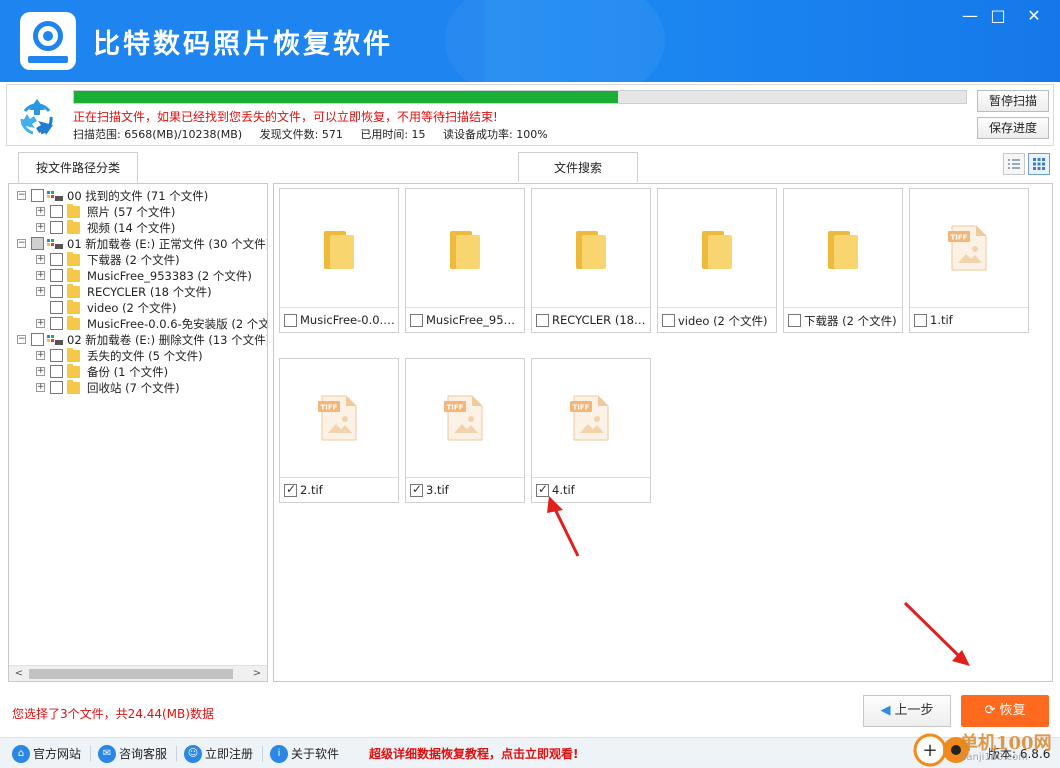  What do you see at coordinates (131, 674) in the screenshot?
I see `scrollbar-thumb` at bounding box center [131, 674].